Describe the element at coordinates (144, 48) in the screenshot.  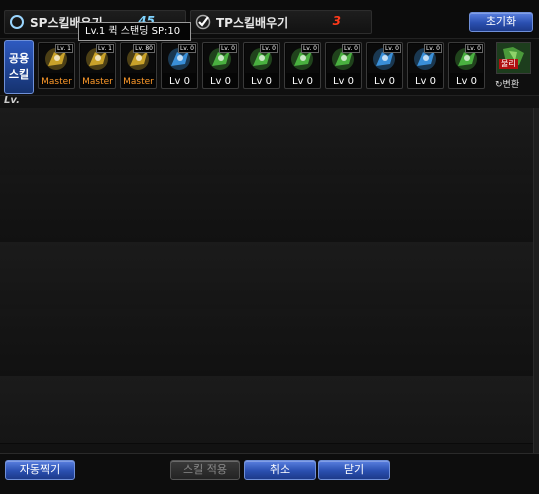
I see `skill-level-badge: Lv. 80` at that location.